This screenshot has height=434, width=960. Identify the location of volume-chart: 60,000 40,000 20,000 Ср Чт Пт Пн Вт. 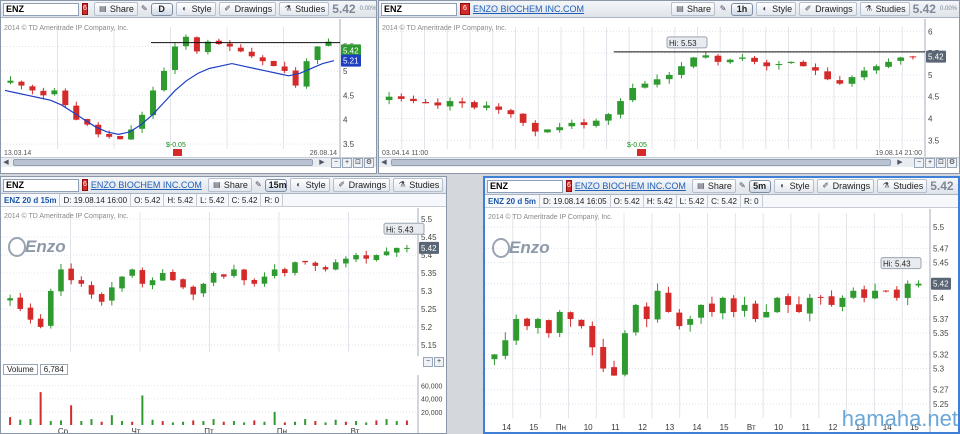
(224, 404).